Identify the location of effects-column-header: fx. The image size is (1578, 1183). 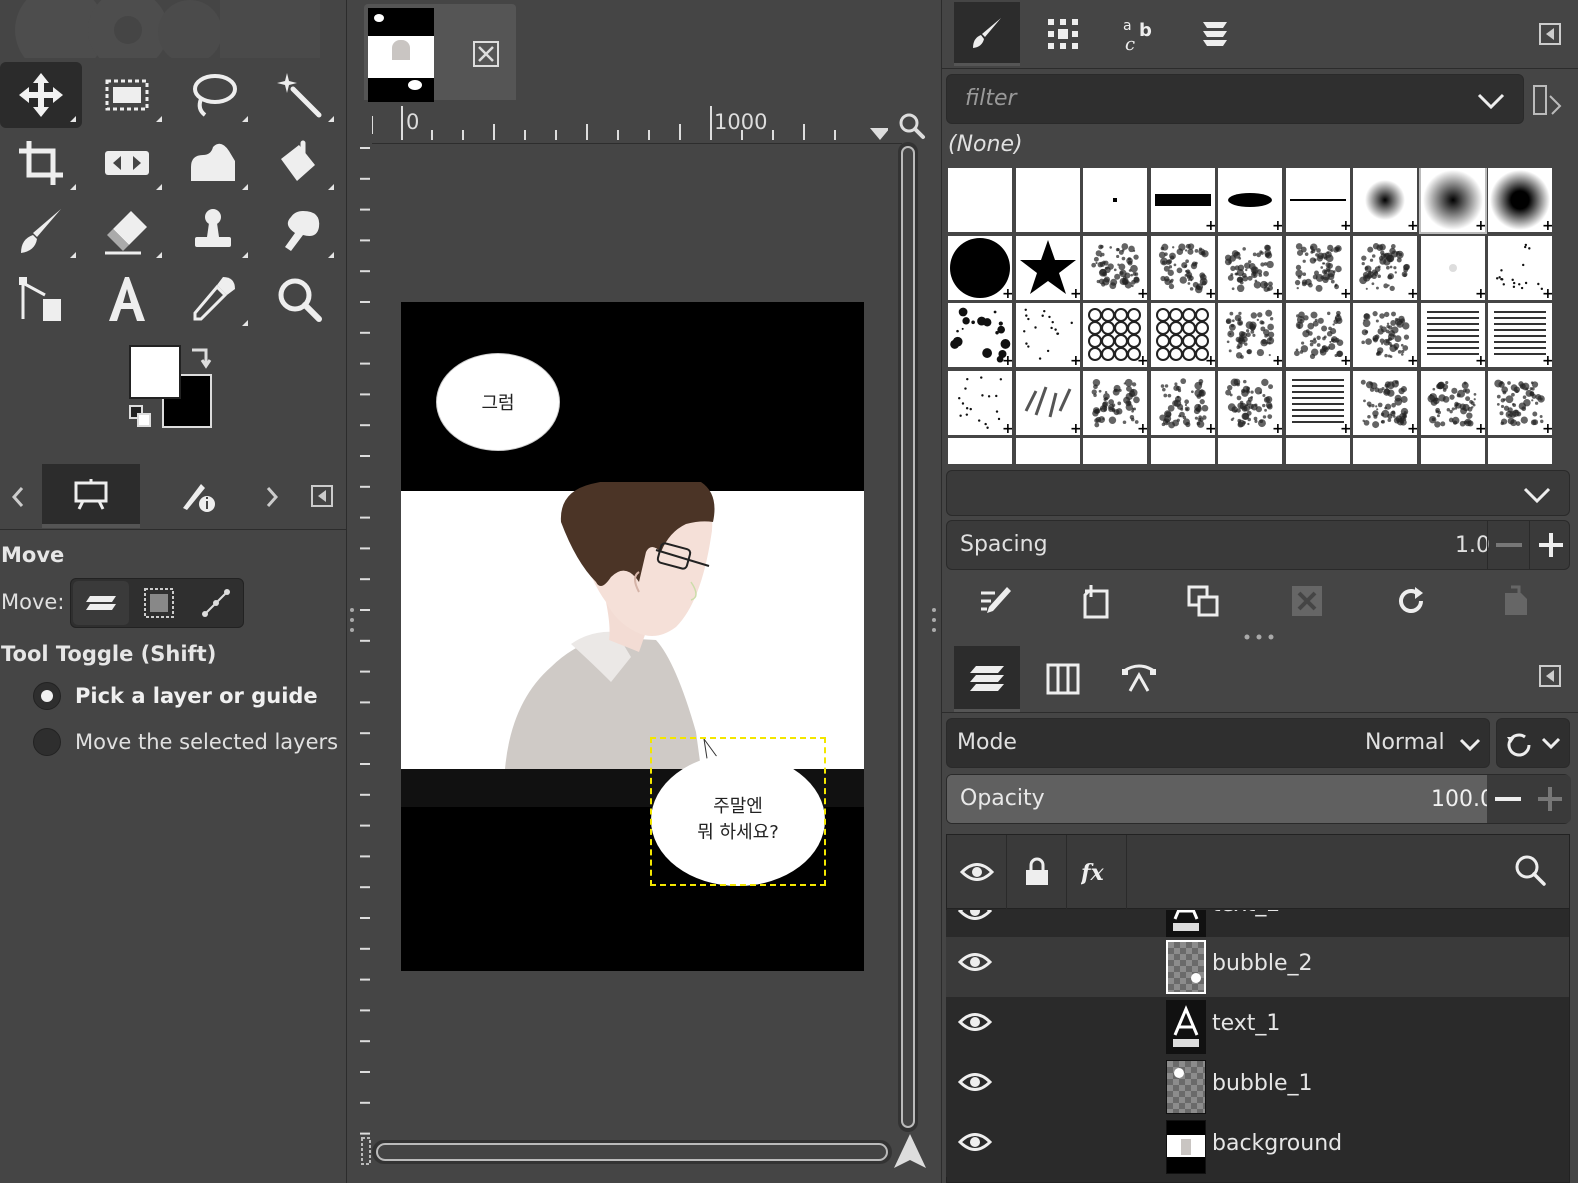
(1097, 872).